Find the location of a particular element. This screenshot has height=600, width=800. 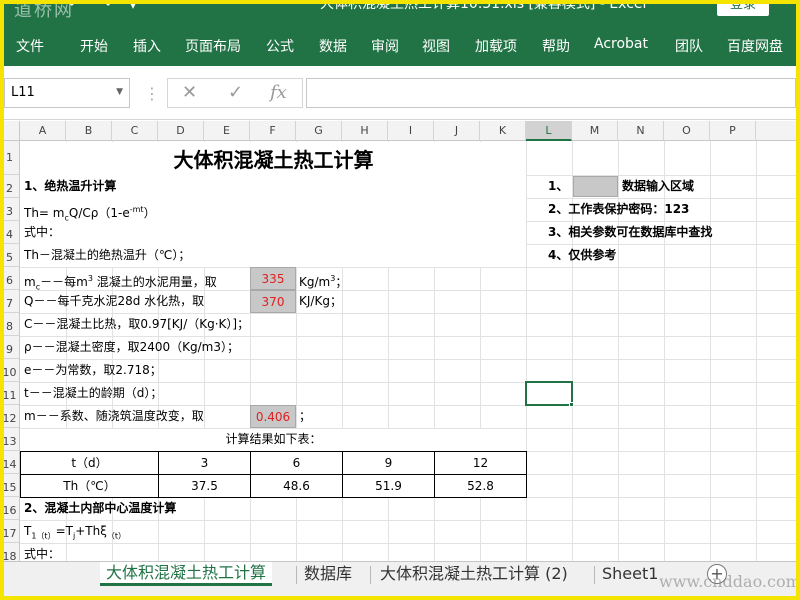

tab-sheet-copy: 大体积混凝土热工计算 (2) is located at coordinates (474, 575).